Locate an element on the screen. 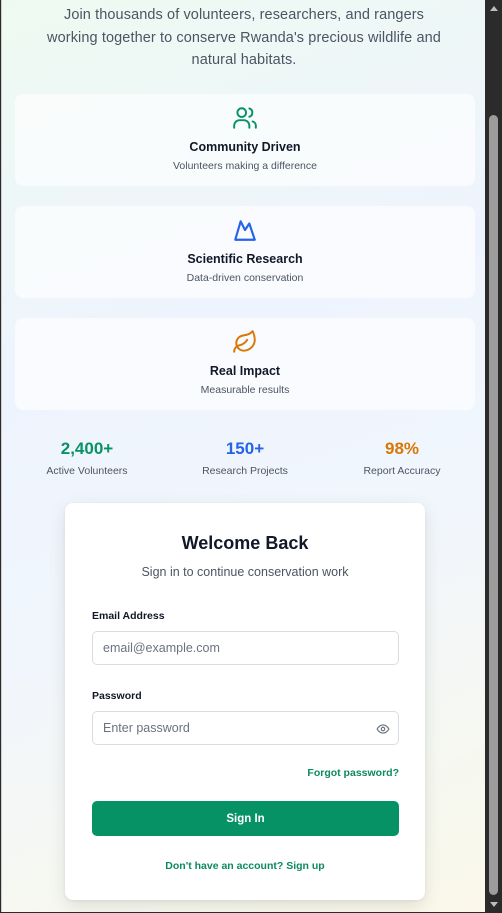 Image resolution: width=502 pixels, height=913 pixels. feature-subtitle: Volunteers making a difference is located at coordinates (245, 166).